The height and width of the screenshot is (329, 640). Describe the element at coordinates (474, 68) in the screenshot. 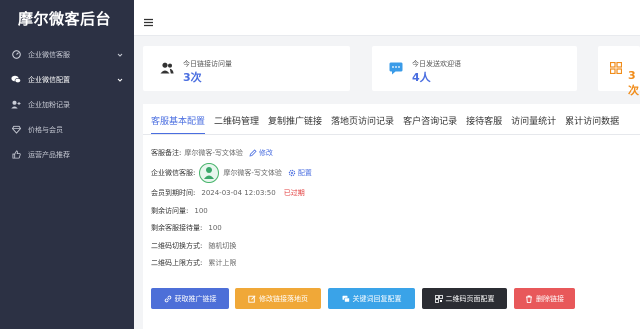

I see `stat-card-greetings: 今日发送欢迎语 4人` at that location.